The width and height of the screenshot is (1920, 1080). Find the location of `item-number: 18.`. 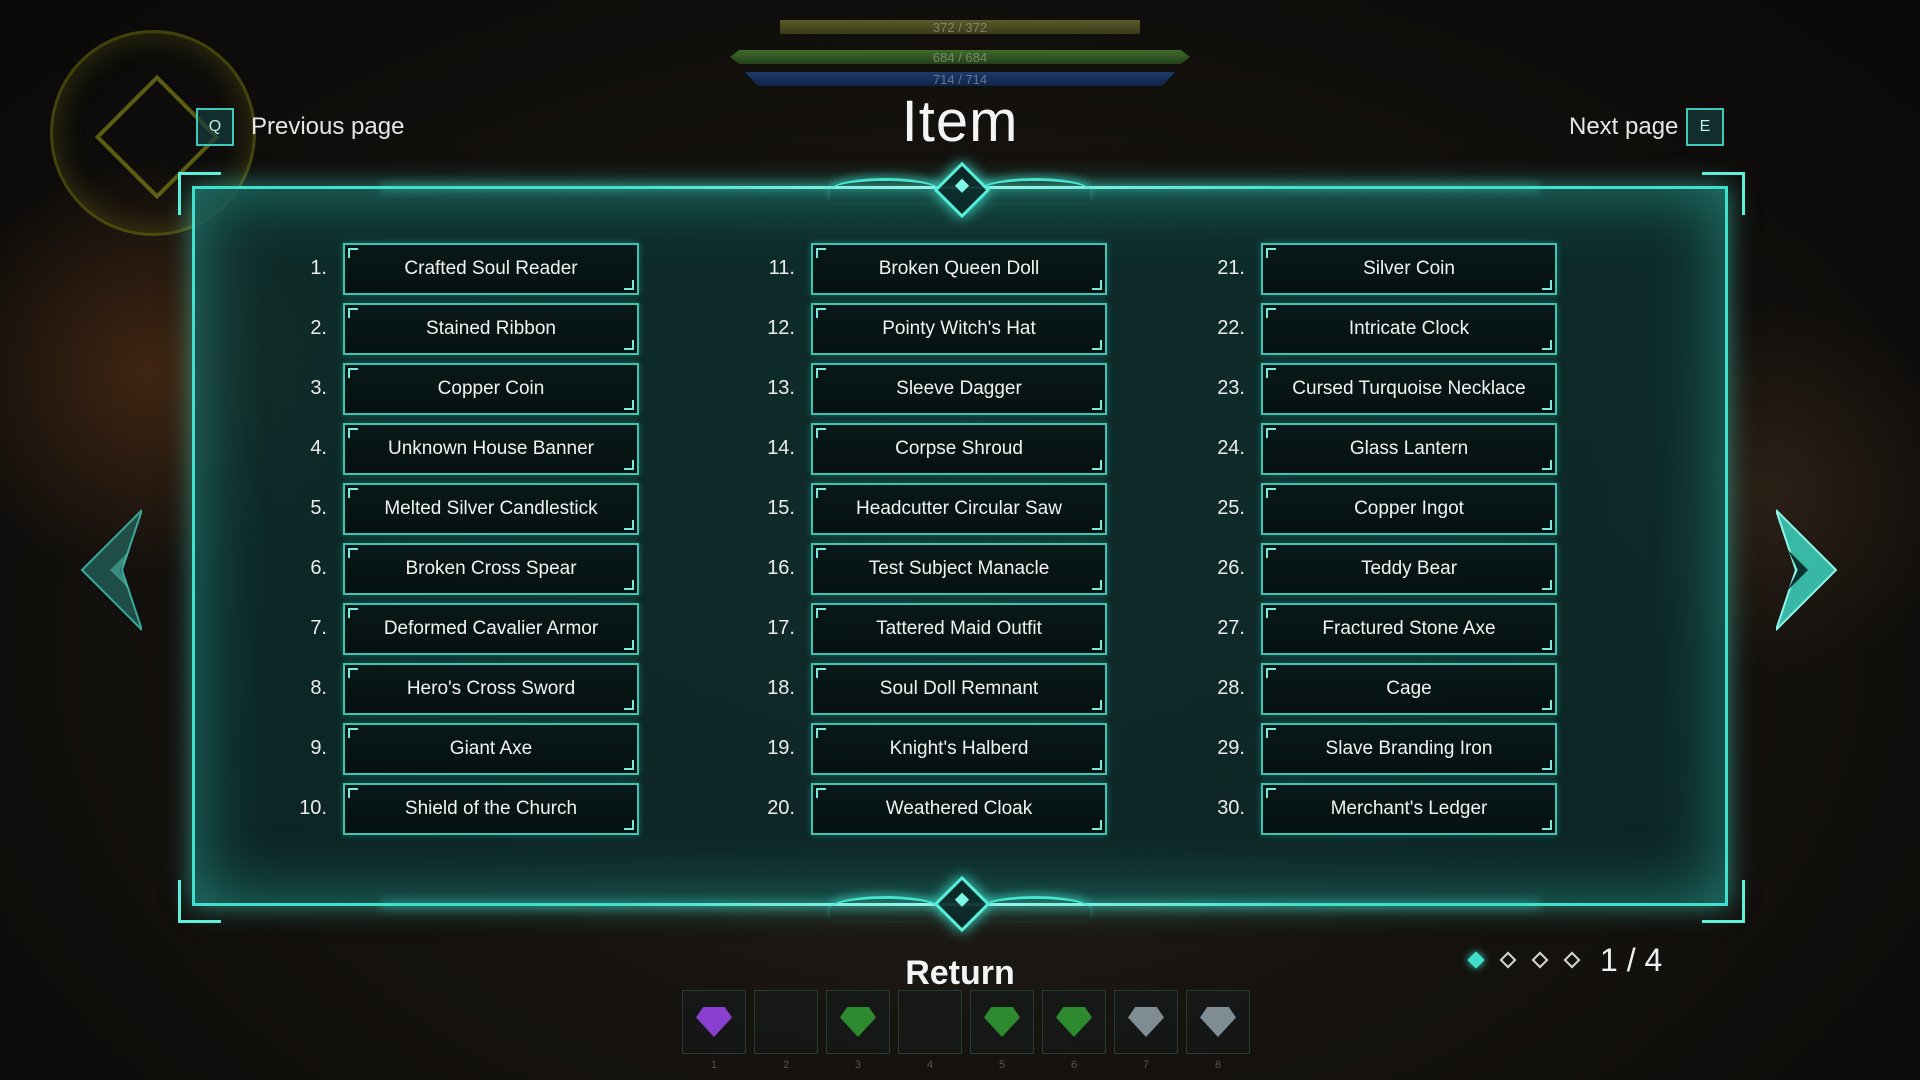

item-number: 18. is located at coordinates (781, 688).